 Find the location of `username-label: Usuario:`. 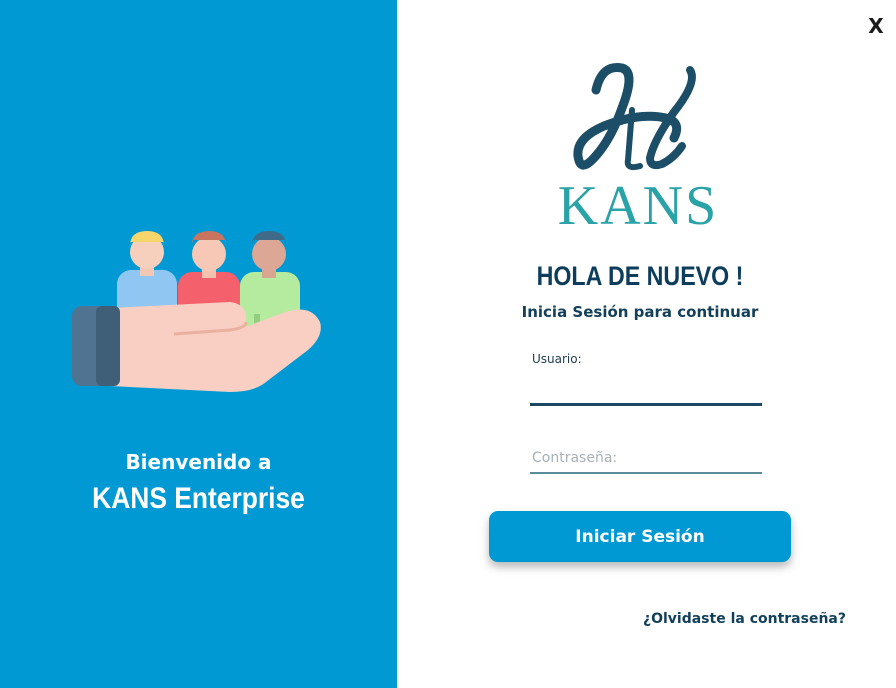

username-label: Usuario: is located at coordinates (557, 359).